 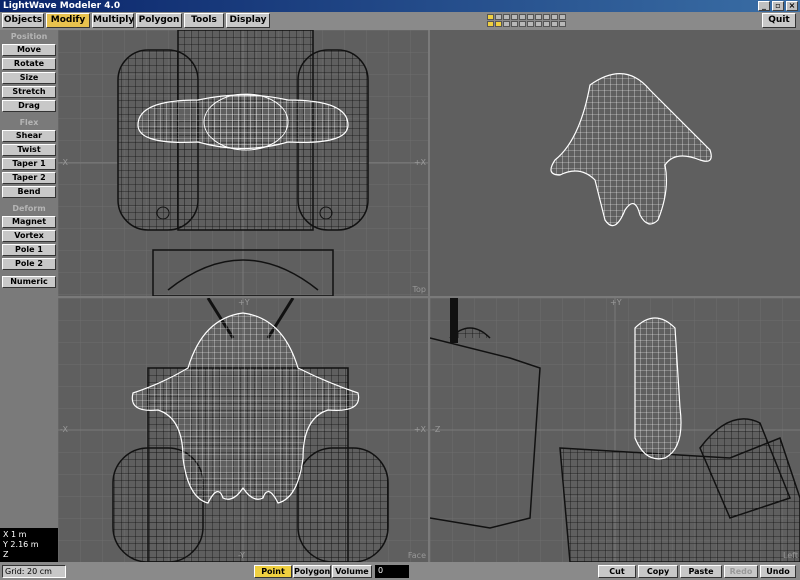 What do you see at coordinates (248, 20) in the screenshot?
I see `tab-display: Display` at bounding box center [248, 20].